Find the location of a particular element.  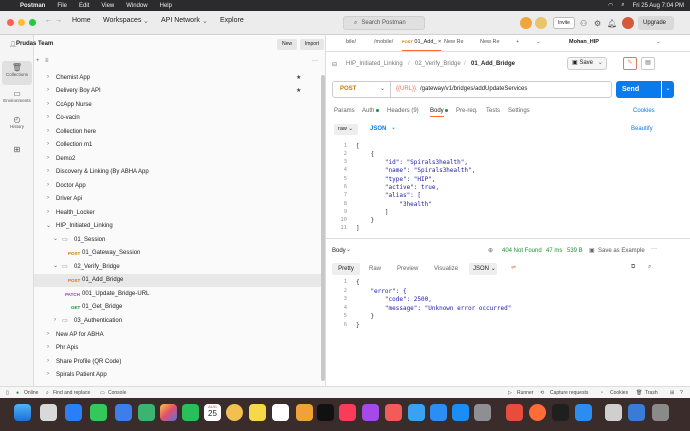

tab-prerequest: Pre-req. is located at coordinates (467, 111).